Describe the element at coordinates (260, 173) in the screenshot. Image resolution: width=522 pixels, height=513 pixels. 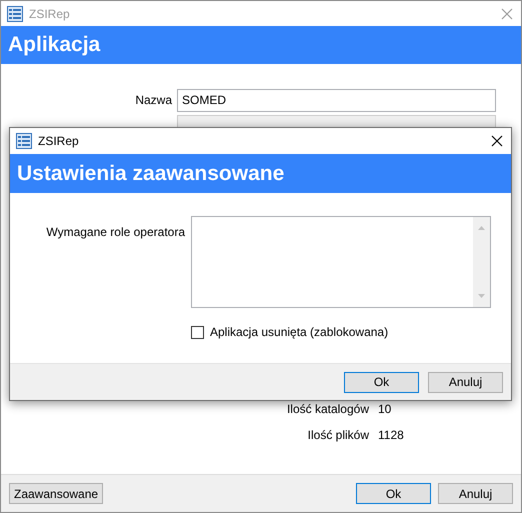
I see `dialog-header: Ustawienia zaawansowane` at that location.